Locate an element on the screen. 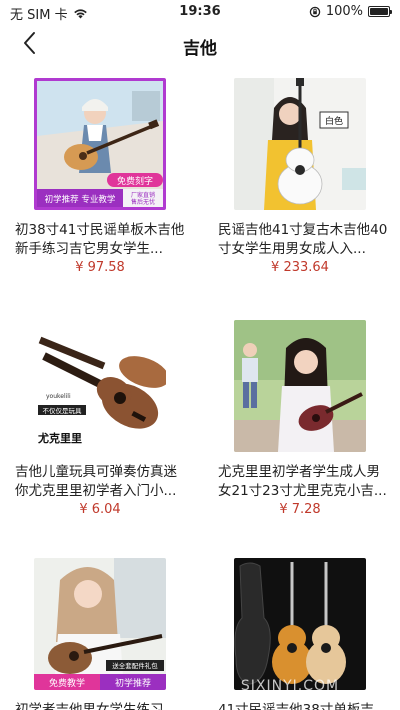 This screenshot has height=710, width=400. battery-icon is located at coordinates (380, 11).